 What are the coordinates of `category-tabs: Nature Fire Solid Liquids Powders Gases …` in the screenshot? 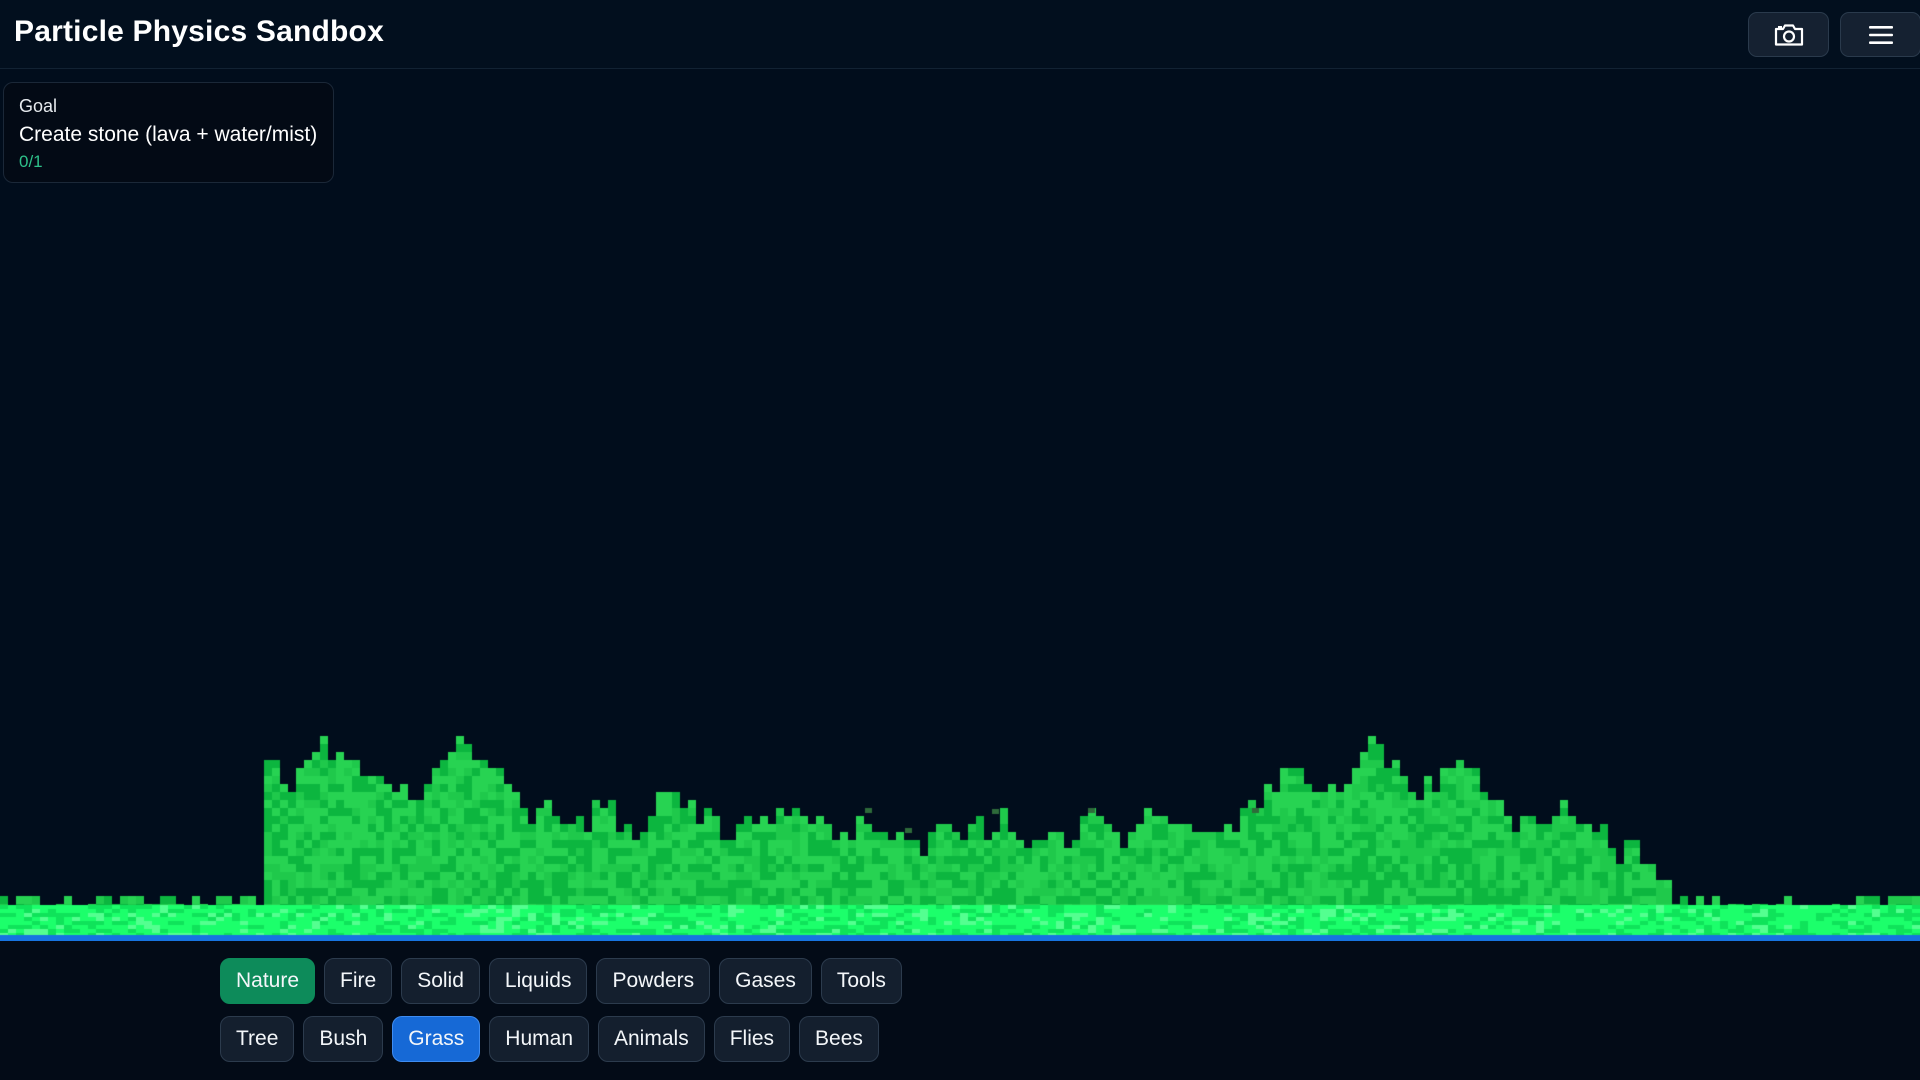 It's located at (561, 981).